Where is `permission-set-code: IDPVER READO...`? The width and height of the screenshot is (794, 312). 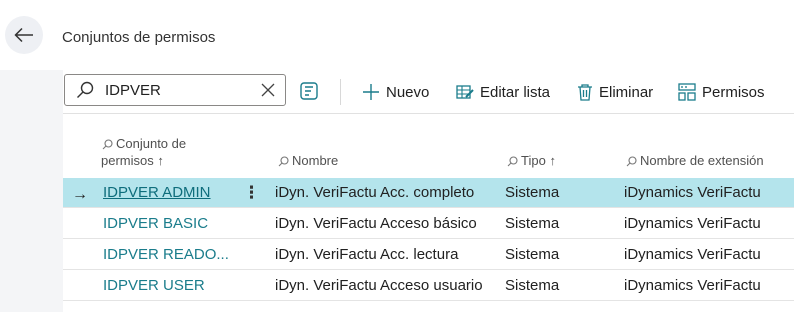
permission-set-code: IDPVER READO... is located at coordinates (166, 254).